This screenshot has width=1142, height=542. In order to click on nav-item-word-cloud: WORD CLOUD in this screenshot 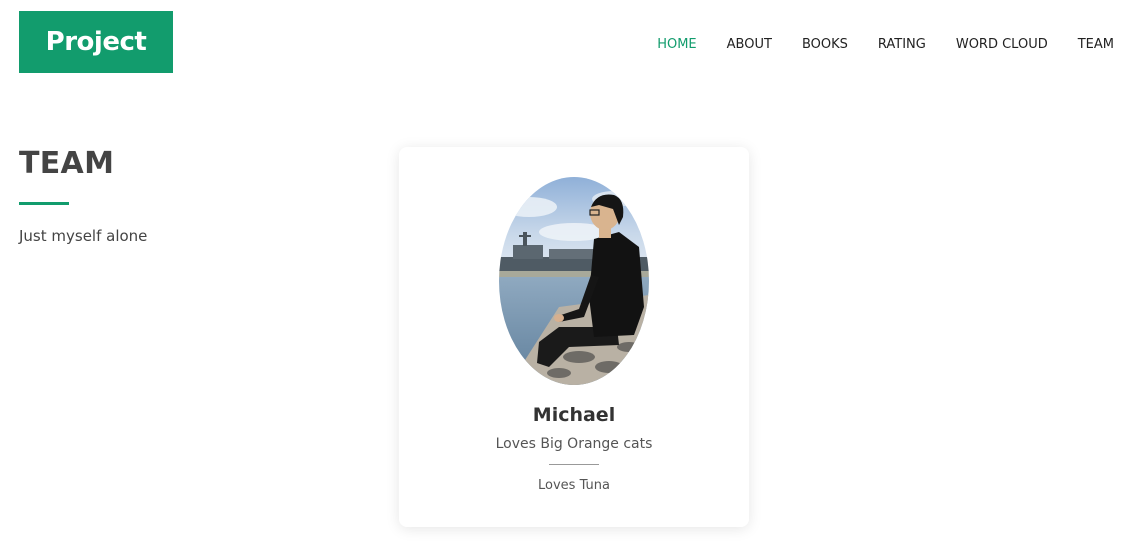, I will do `click(1002, 43)`.